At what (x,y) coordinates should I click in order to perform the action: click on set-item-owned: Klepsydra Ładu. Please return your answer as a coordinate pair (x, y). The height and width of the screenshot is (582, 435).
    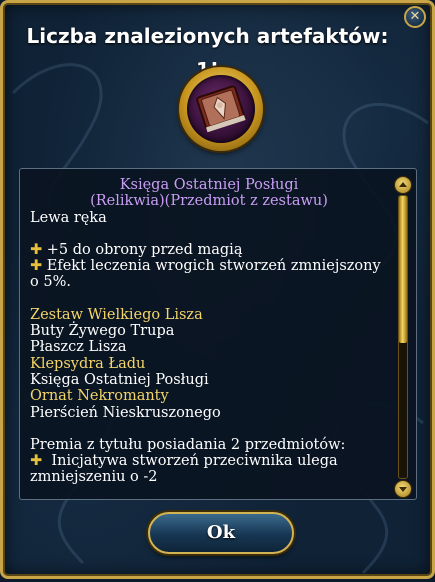
    Looking at the image, I should click on (88, 363).